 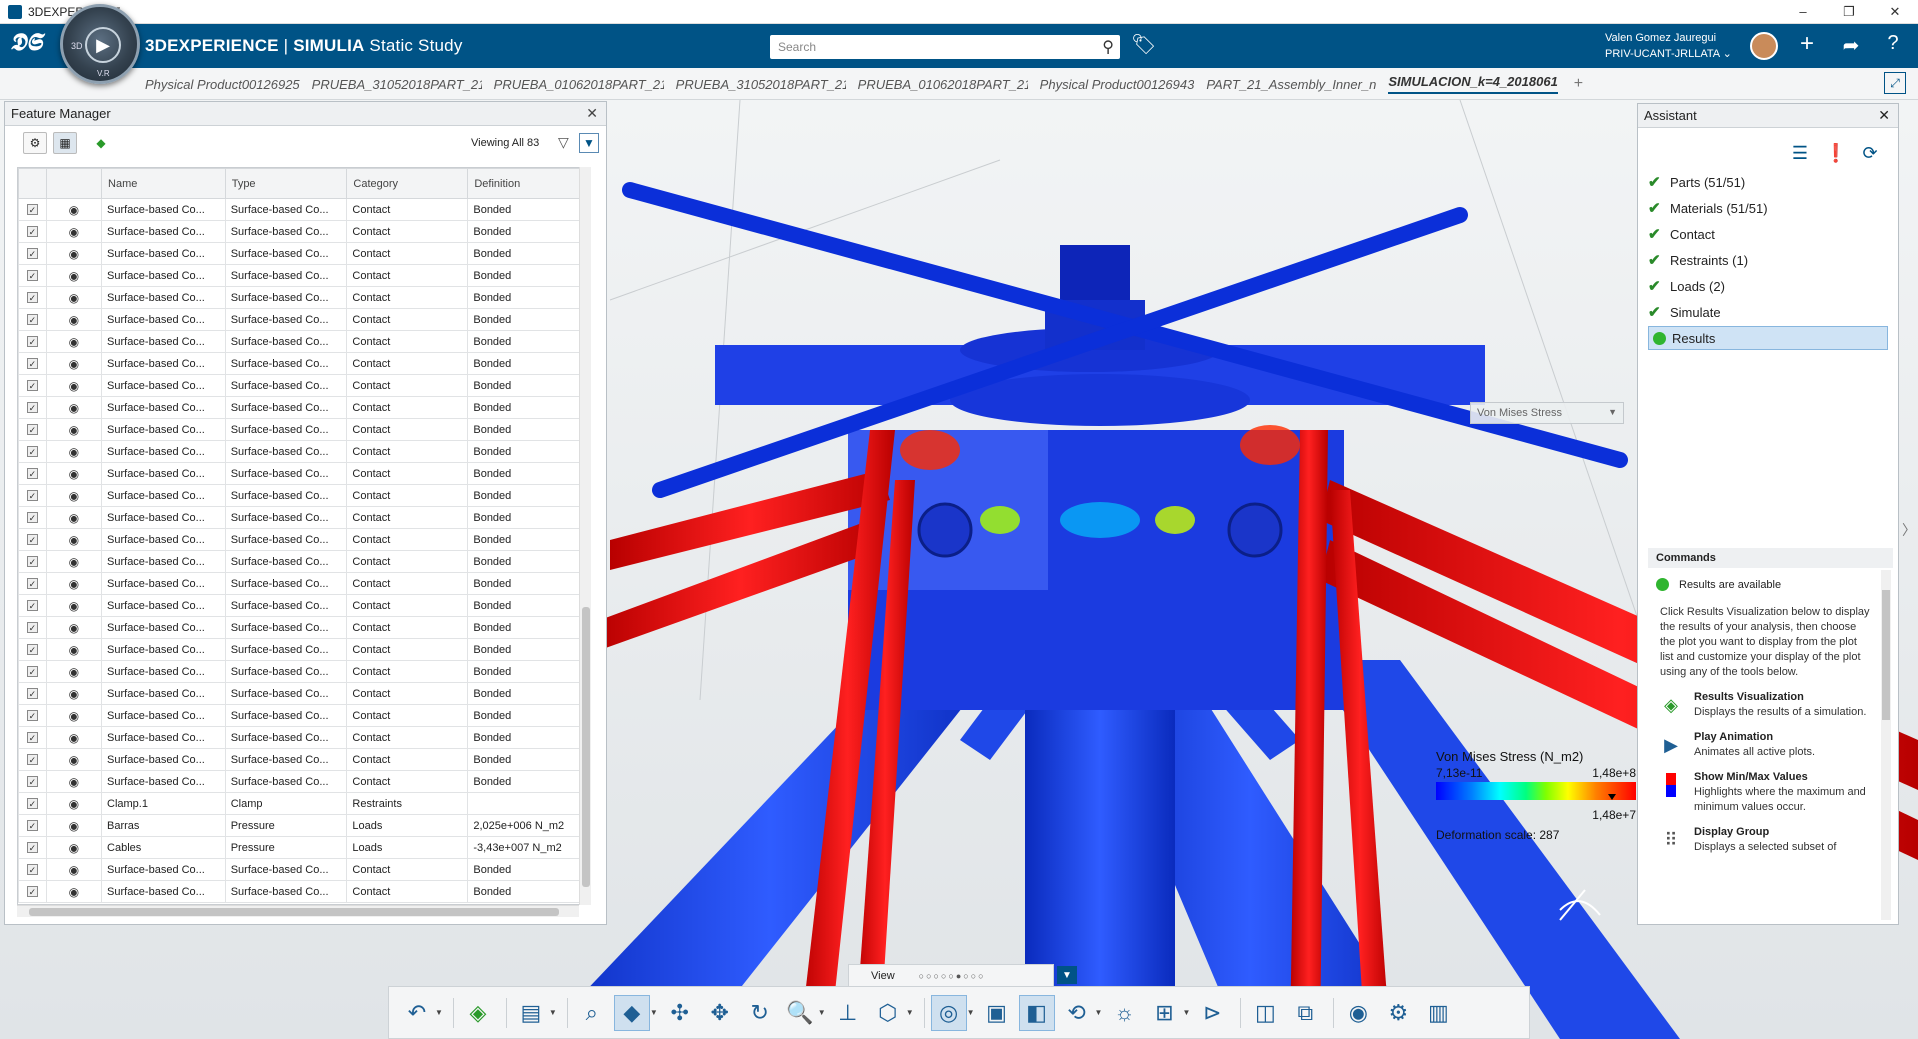 What do you see at coordinates (1893, 43) in the screenshot?
I see `help-icon: ?` at bounding box center [1893, 43].